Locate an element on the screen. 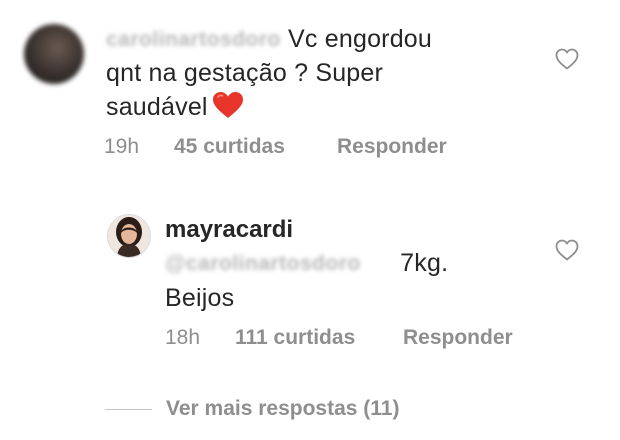 The image size is (620, 440). reply-likes: 111 curtidas is located at coordinates (295, 338).